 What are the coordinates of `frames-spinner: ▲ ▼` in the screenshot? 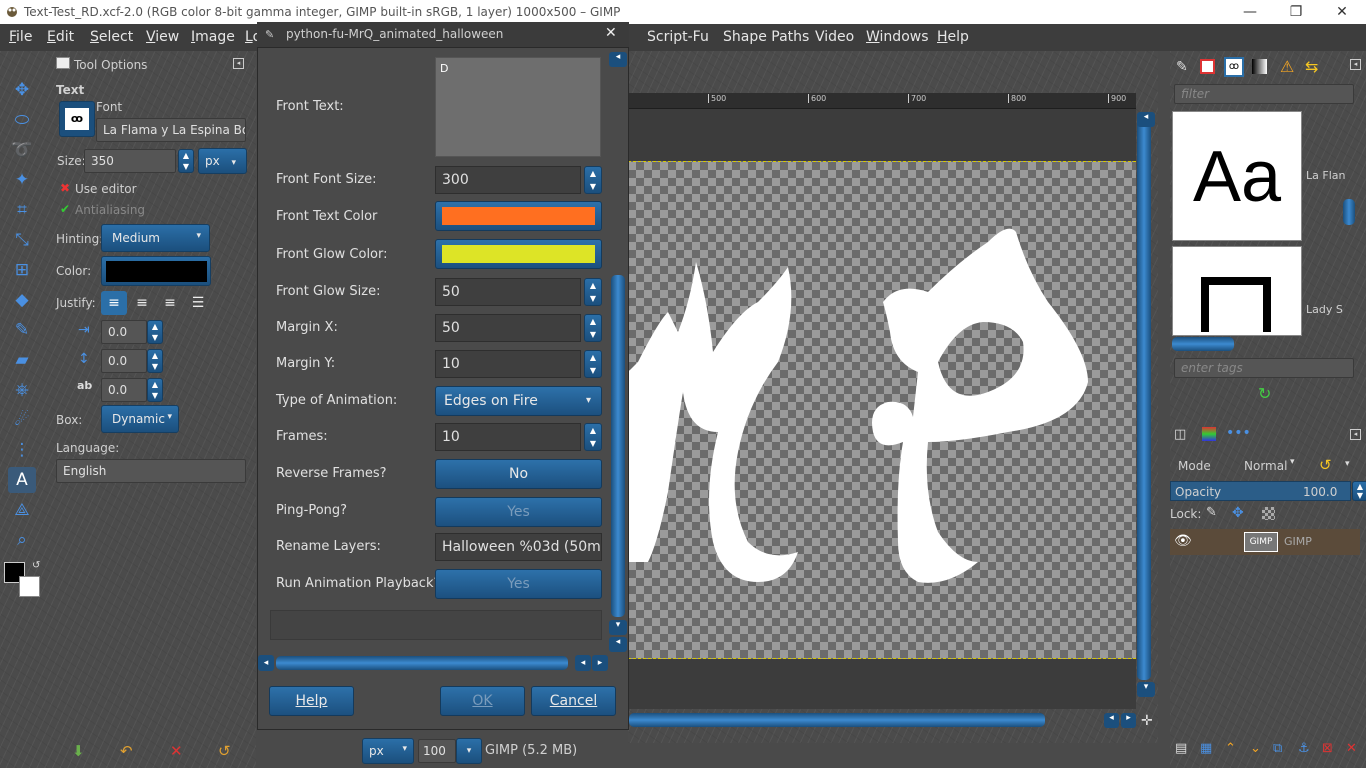 It's located at (593, 437).